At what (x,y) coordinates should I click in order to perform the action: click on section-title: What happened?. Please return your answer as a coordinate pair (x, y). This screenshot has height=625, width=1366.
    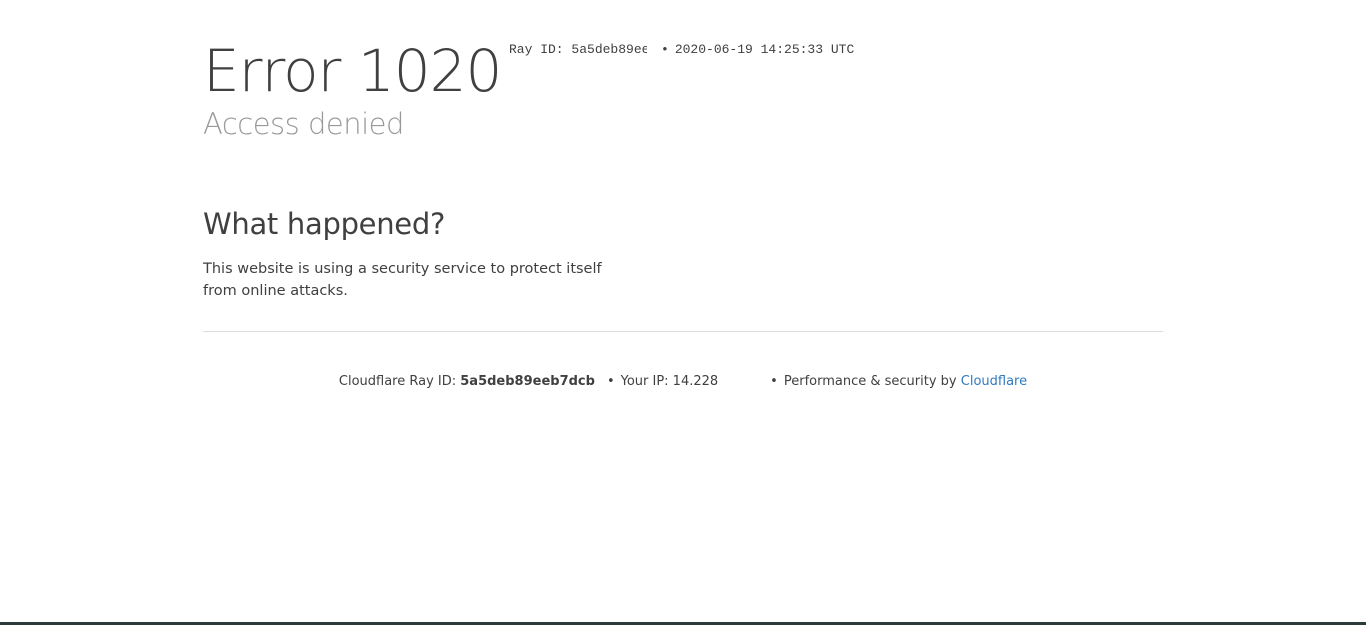
    Looking at the image, I should click on (324, 224).